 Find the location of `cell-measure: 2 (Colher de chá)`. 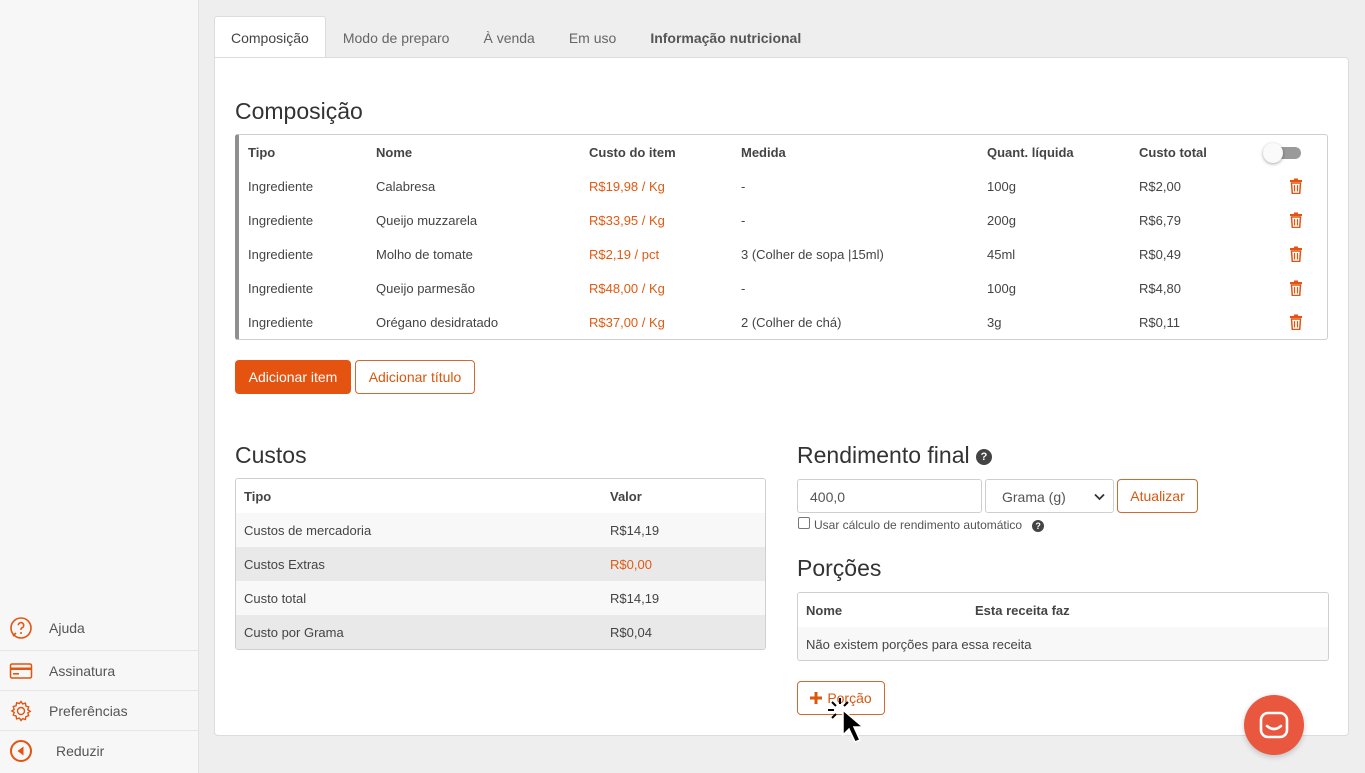

cell-measure: 2 (Colher de chá) is located at coordinates (791, 322).